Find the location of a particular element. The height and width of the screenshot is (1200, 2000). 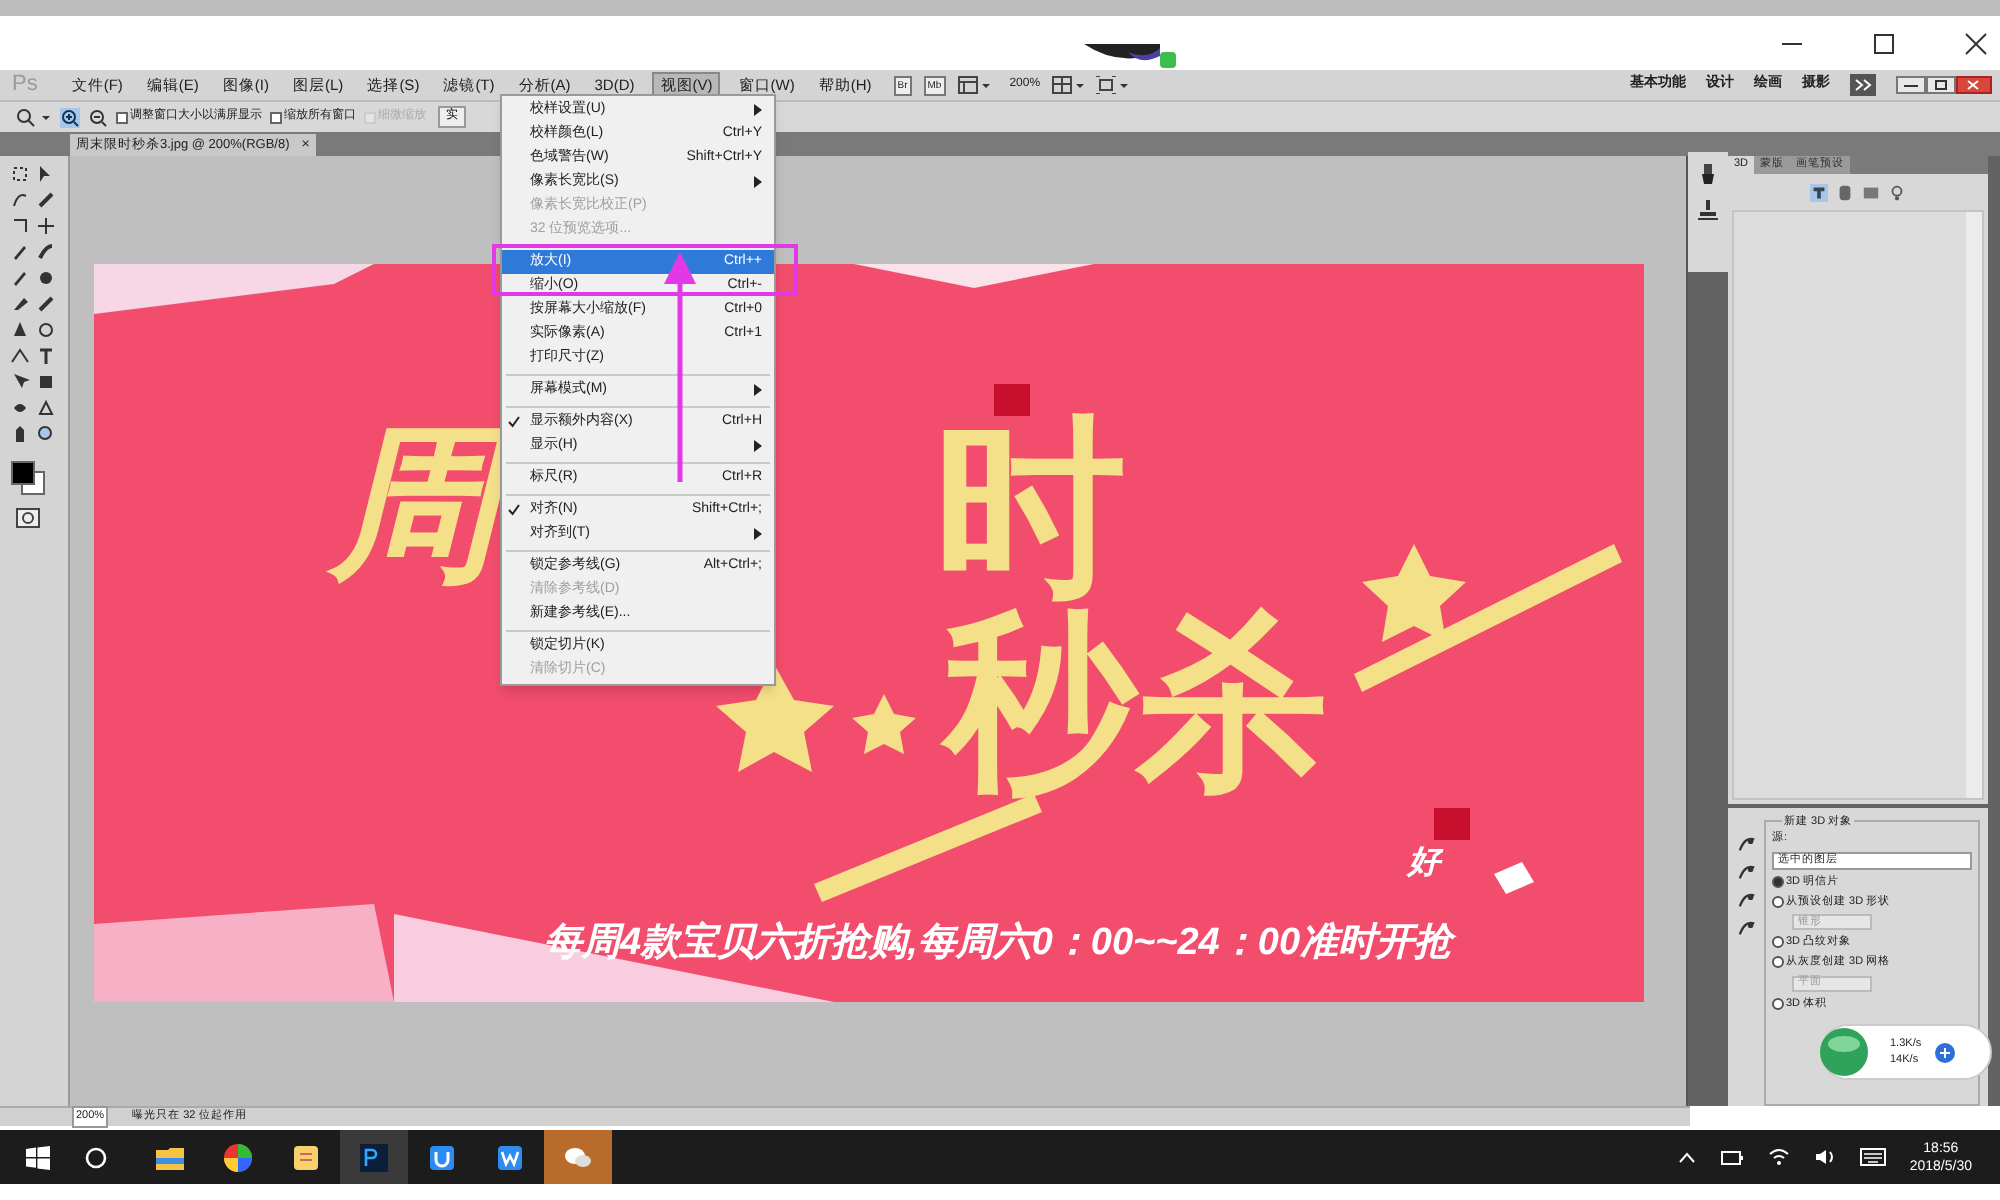

banner-title-text: 秒杀 is located at coordinates (1136, 704).